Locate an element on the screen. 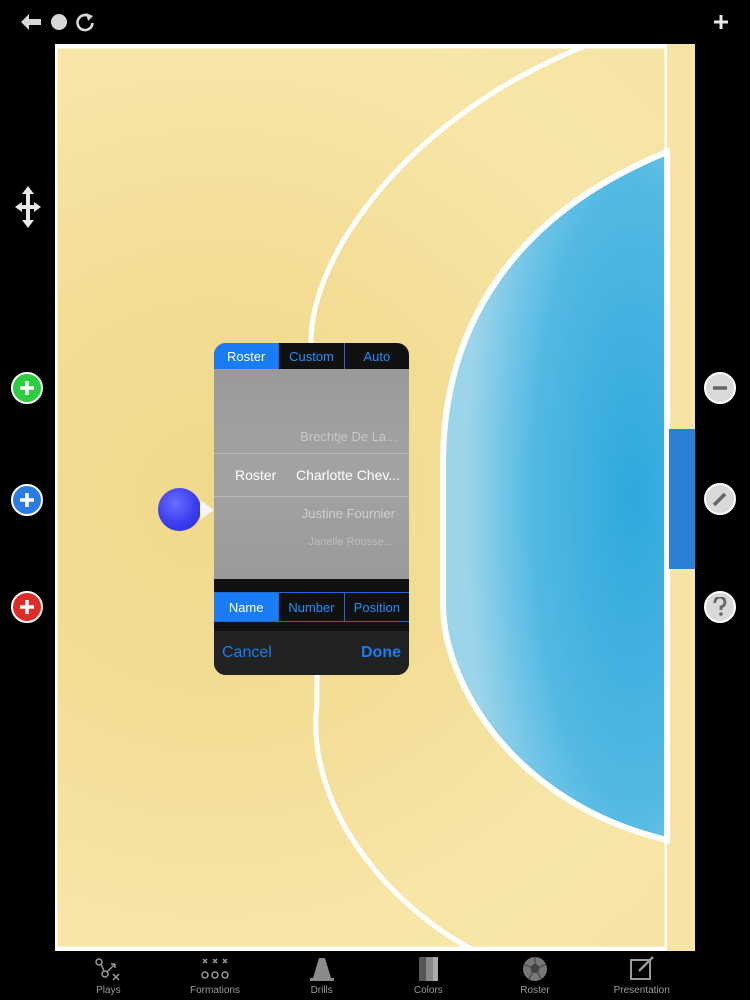  label-source-segmented-control: Roster Custom Auto is located at coordinates (311, 356).